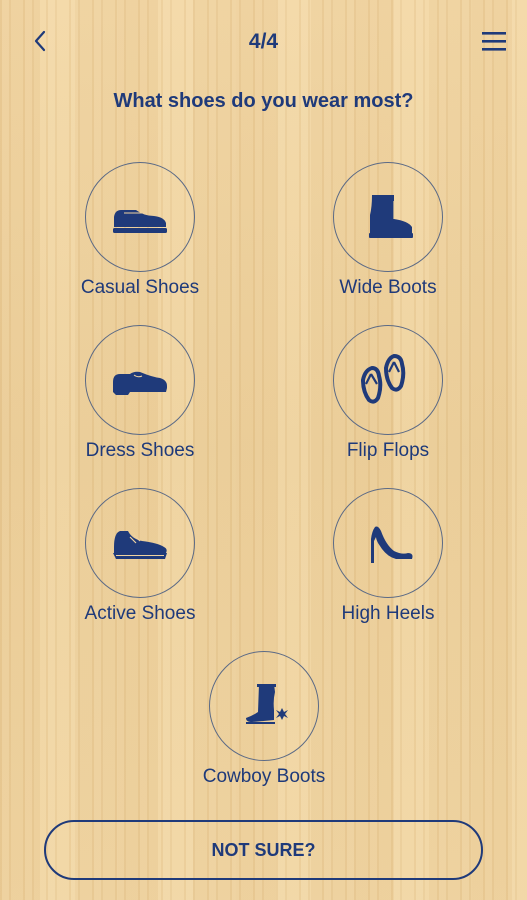  Describe the element at coordinates (383, 378) in the screenshot. I see `flip-flops-icon` at that location.